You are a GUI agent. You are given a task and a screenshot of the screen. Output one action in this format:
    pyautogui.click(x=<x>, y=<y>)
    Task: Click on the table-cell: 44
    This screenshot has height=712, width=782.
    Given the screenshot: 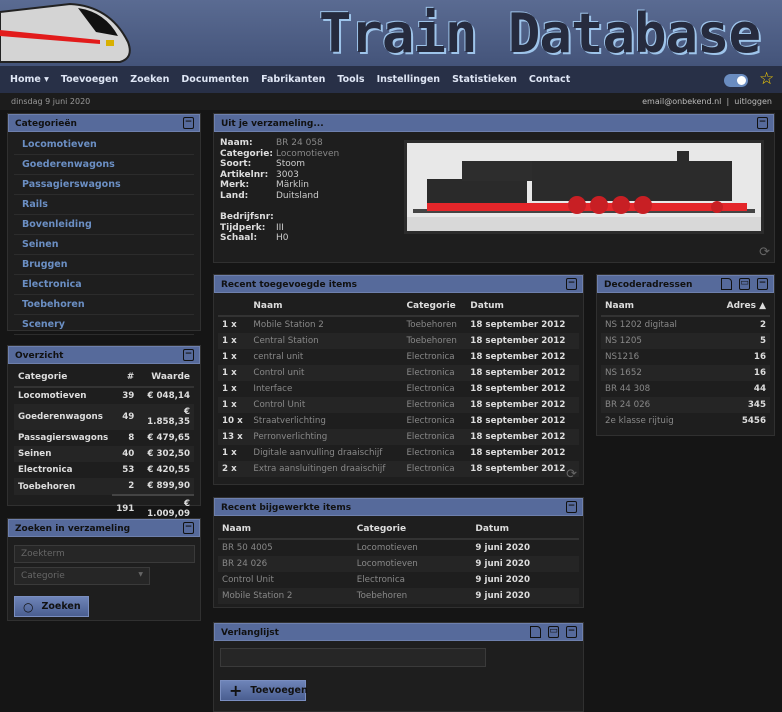 What is the action you would take?
    pyautogui.click(x=759, y=389)
    